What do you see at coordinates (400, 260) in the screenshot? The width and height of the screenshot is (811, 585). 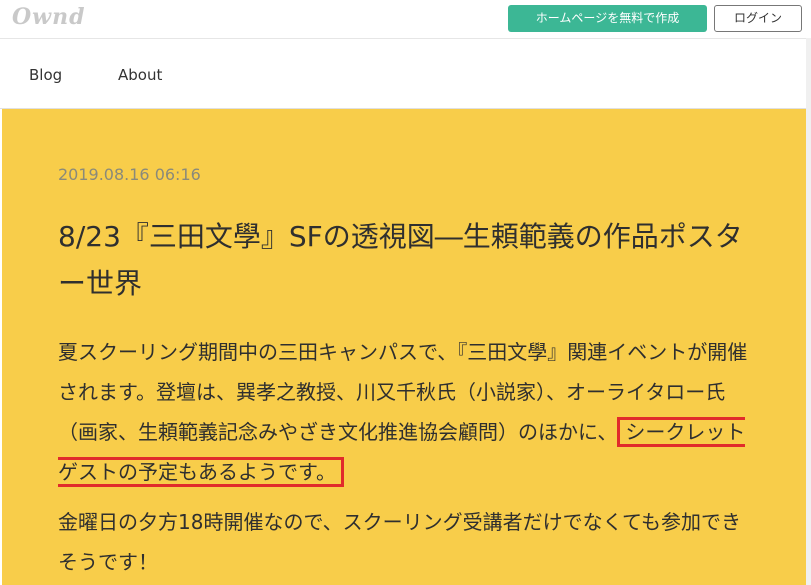 I see `post-title: 8/23『三田文學』SFの透視図―生頼範義の作品ポスター世界` at bounding box center [400, 260].